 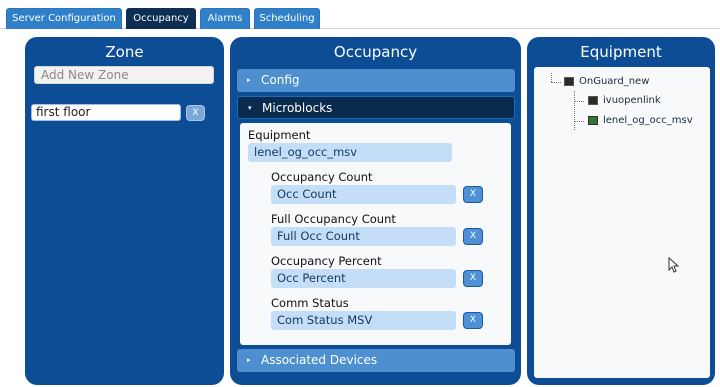 What do you see at coordinates (287, 18) in the screenshot?
I see `tab-scheduling: Scheduling` at bounding box center [287, 18].